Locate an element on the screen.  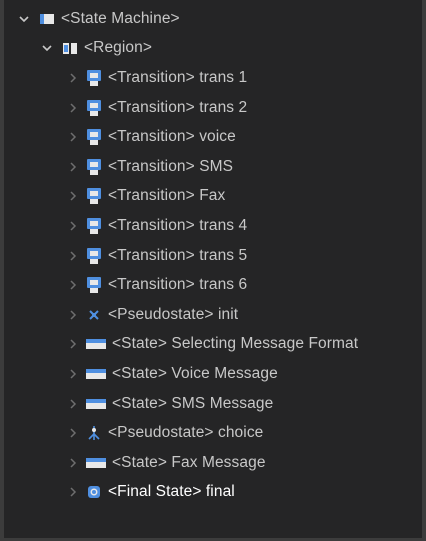
tree-item-state: <State> SMS Message is located at coordinates (213, 404).